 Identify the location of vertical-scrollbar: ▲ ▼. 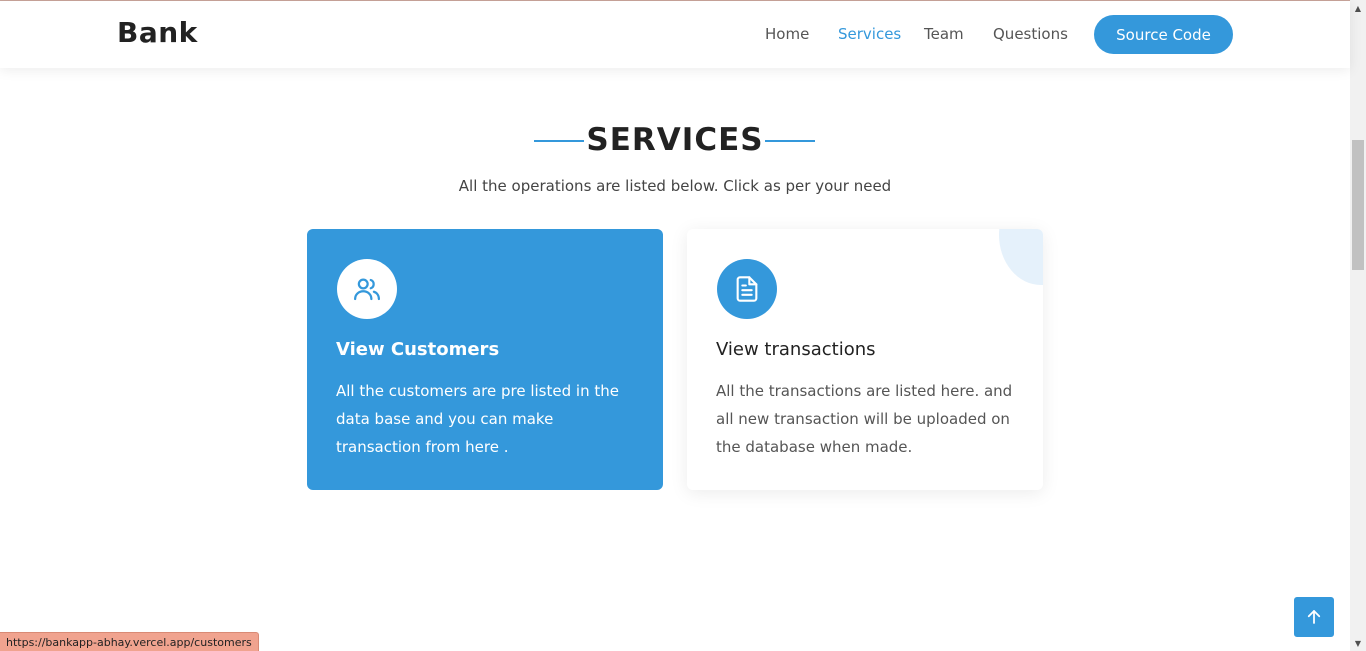
(1358, 325).